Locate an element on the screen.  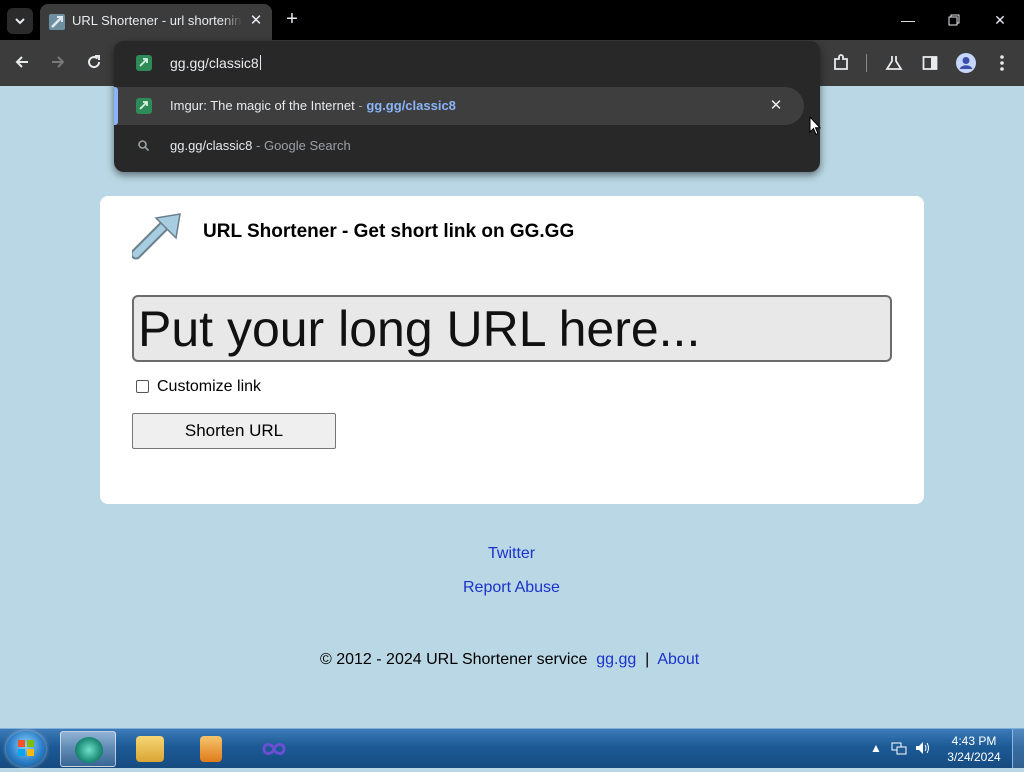
folder-icon is located at coordinates (150, 749).